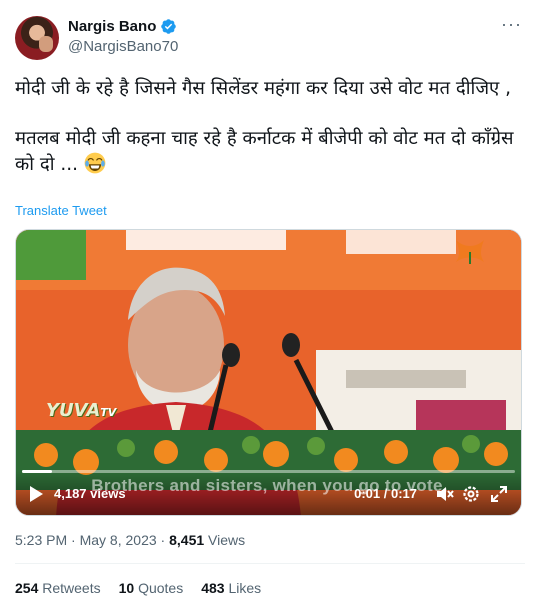  I want to click on verified-badge-icon, so click(169, 26).